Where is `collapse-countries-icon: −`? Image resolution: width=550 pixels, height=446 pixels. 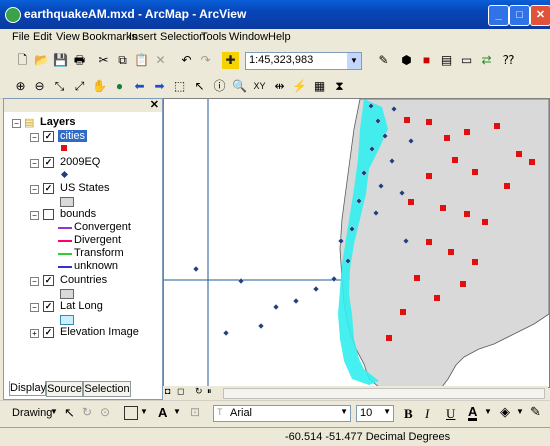
collapse-countries-icon: − is located at coordinates (34, 281).